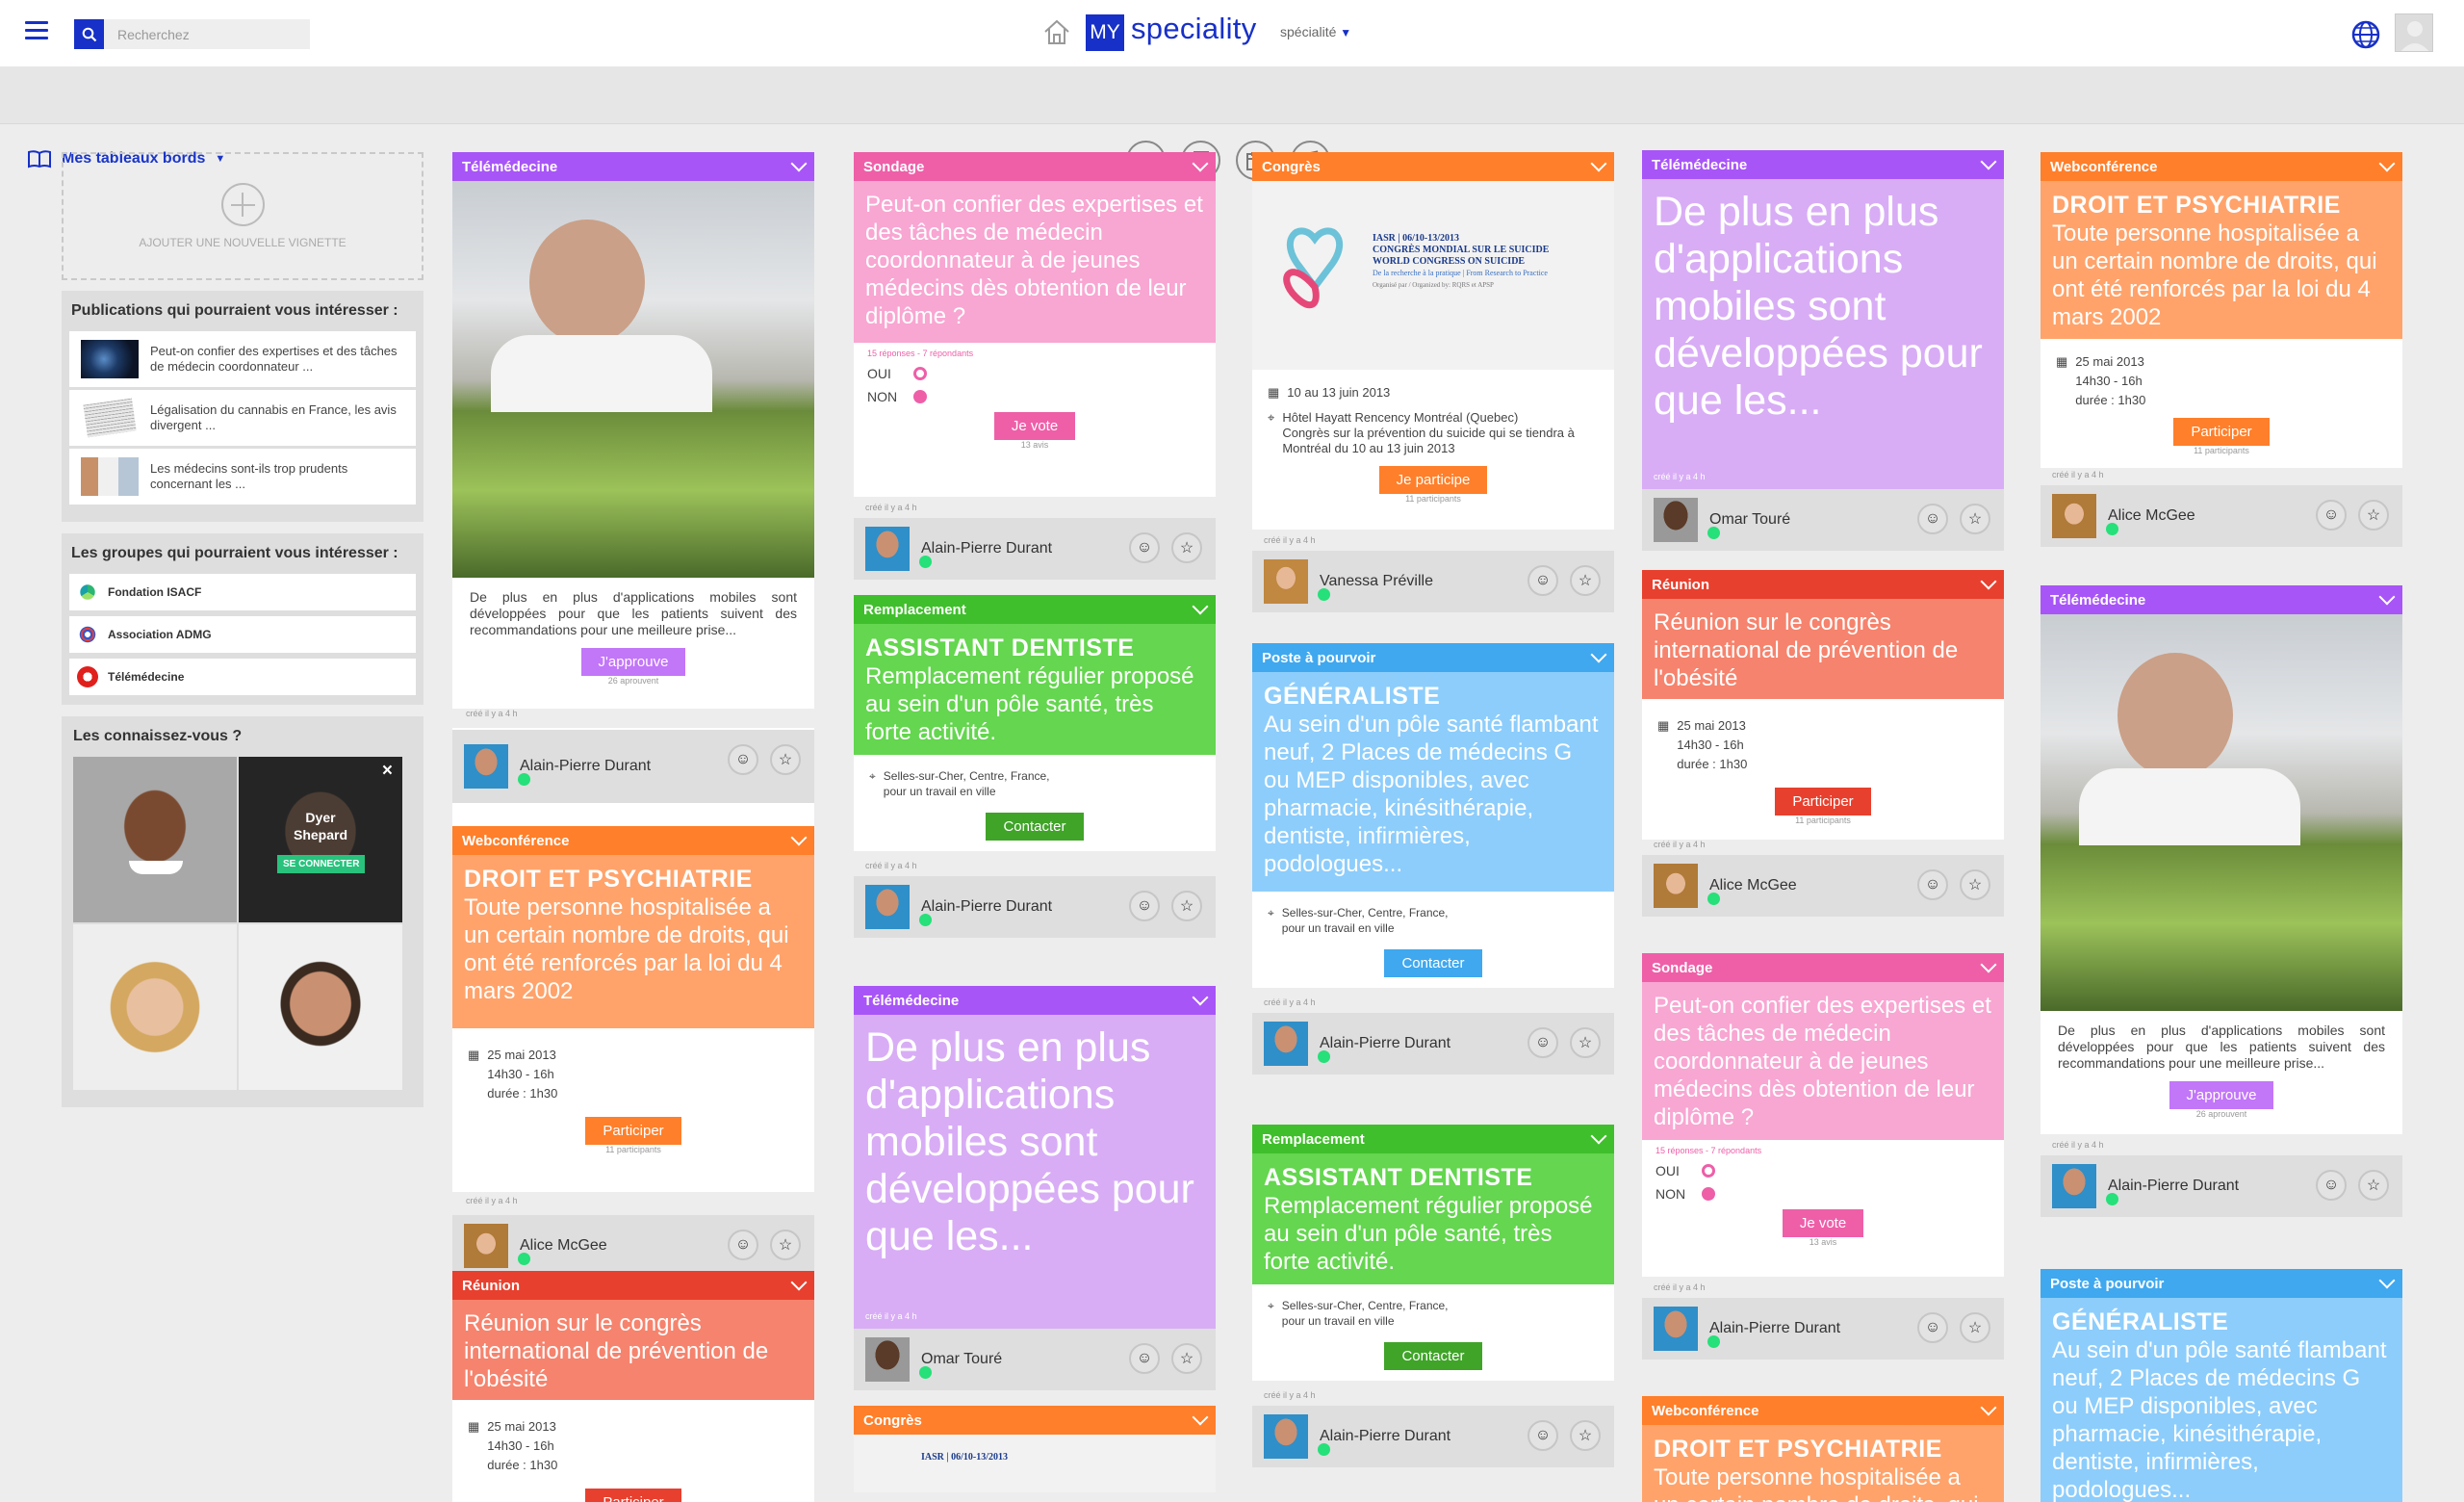 The image size is (2464, 1502). What do you see at coordinates (243, 216) in the screenshot?
I see `add-tile: AJOUTER UNE NOUVELLE VIGNETTE` at bounding box center [243, 216].